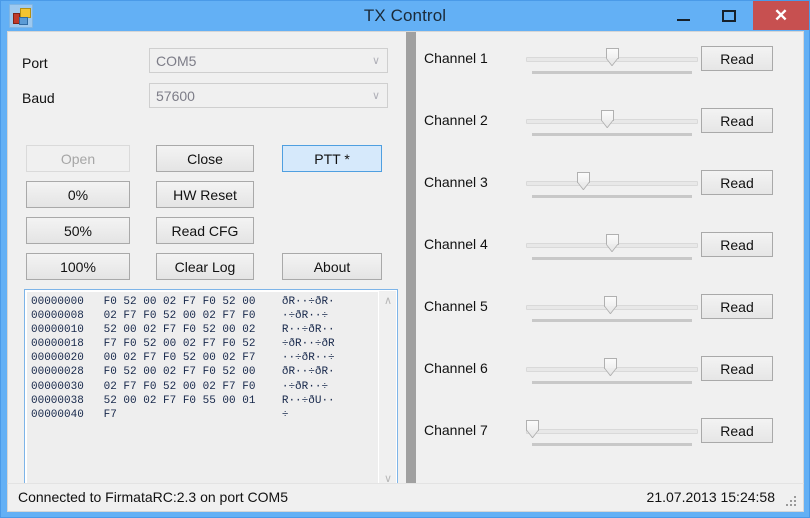  Describe the element at coordinates (205, 194) in the screenshot. I see `hw-reset-button: HW Reset` at that location.